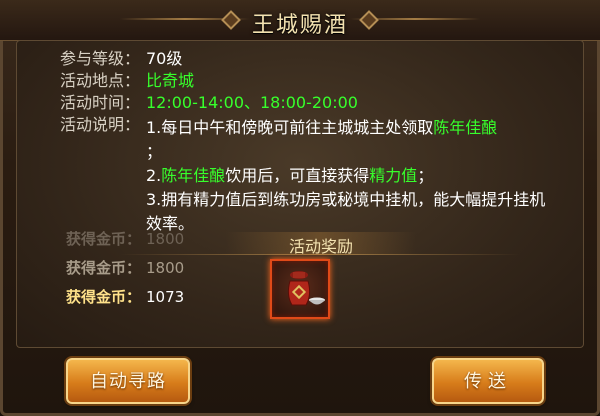  I want to click on dialog-title: 王城赐酒, so click(299, 25).